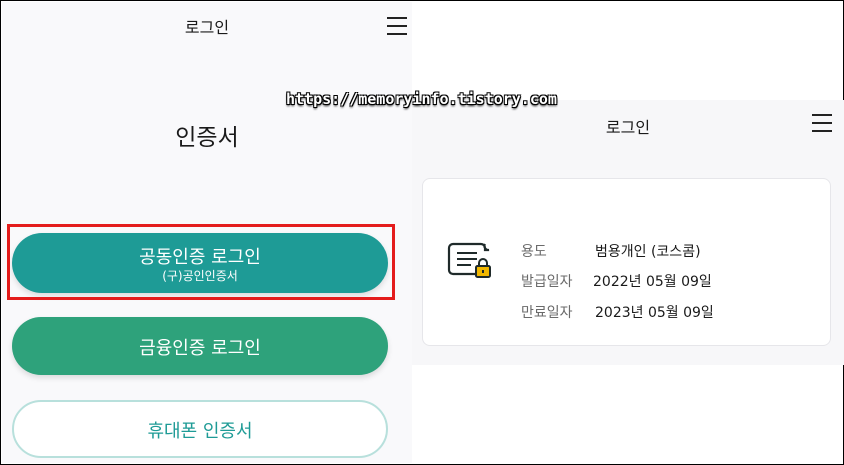 The image size is (844, 465). I want to click on expire-date-label: 만료일자, so click(547, 313).